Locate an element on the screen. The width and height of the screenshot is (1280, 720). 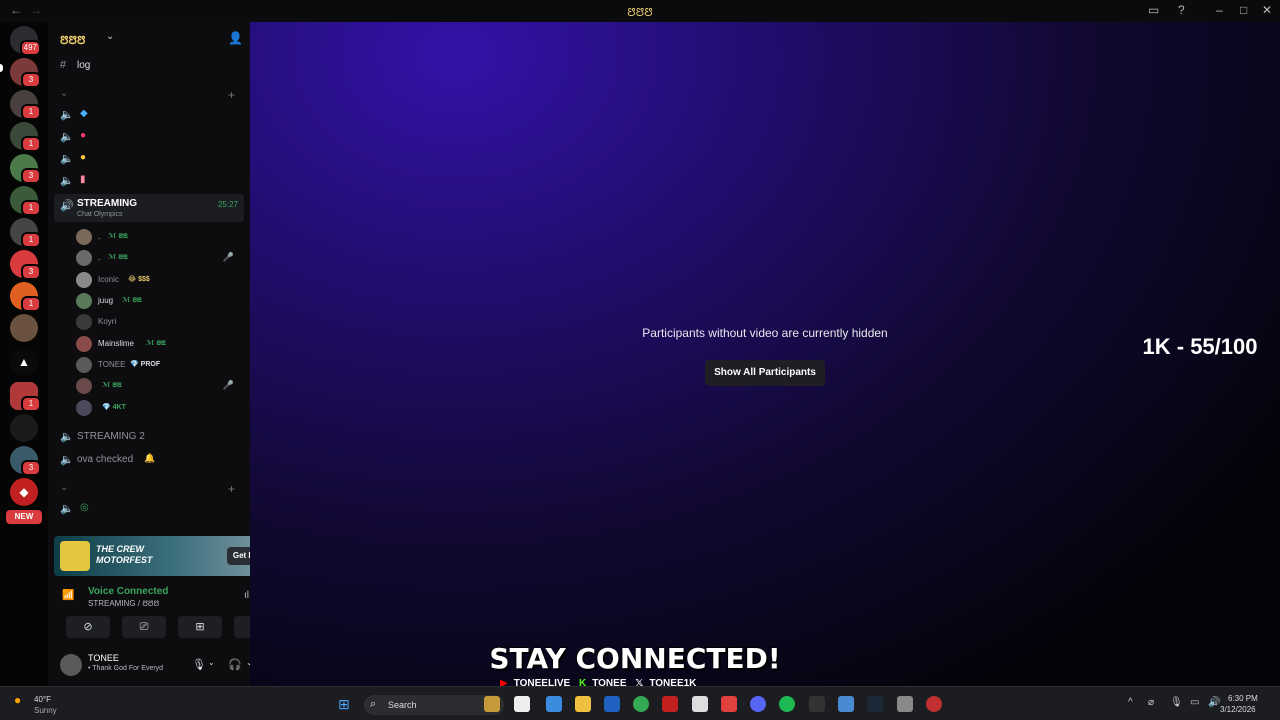
microphone-icon: 🎙 is located at coordinates (199, 664).